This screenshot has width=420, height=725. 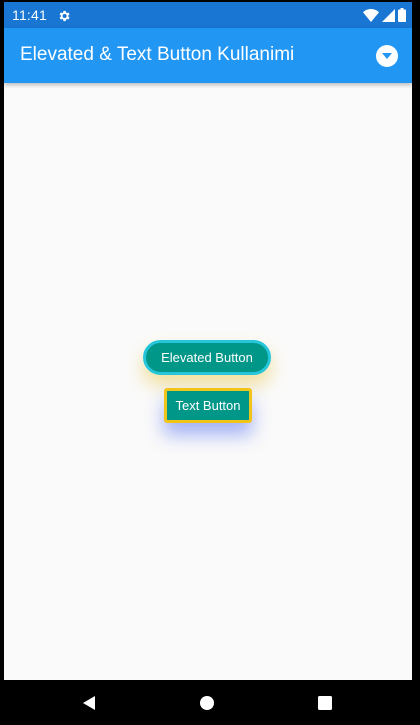 I want to click on app-title: Elevated & Text Button Kullanimi, so click(x=157, y=54).